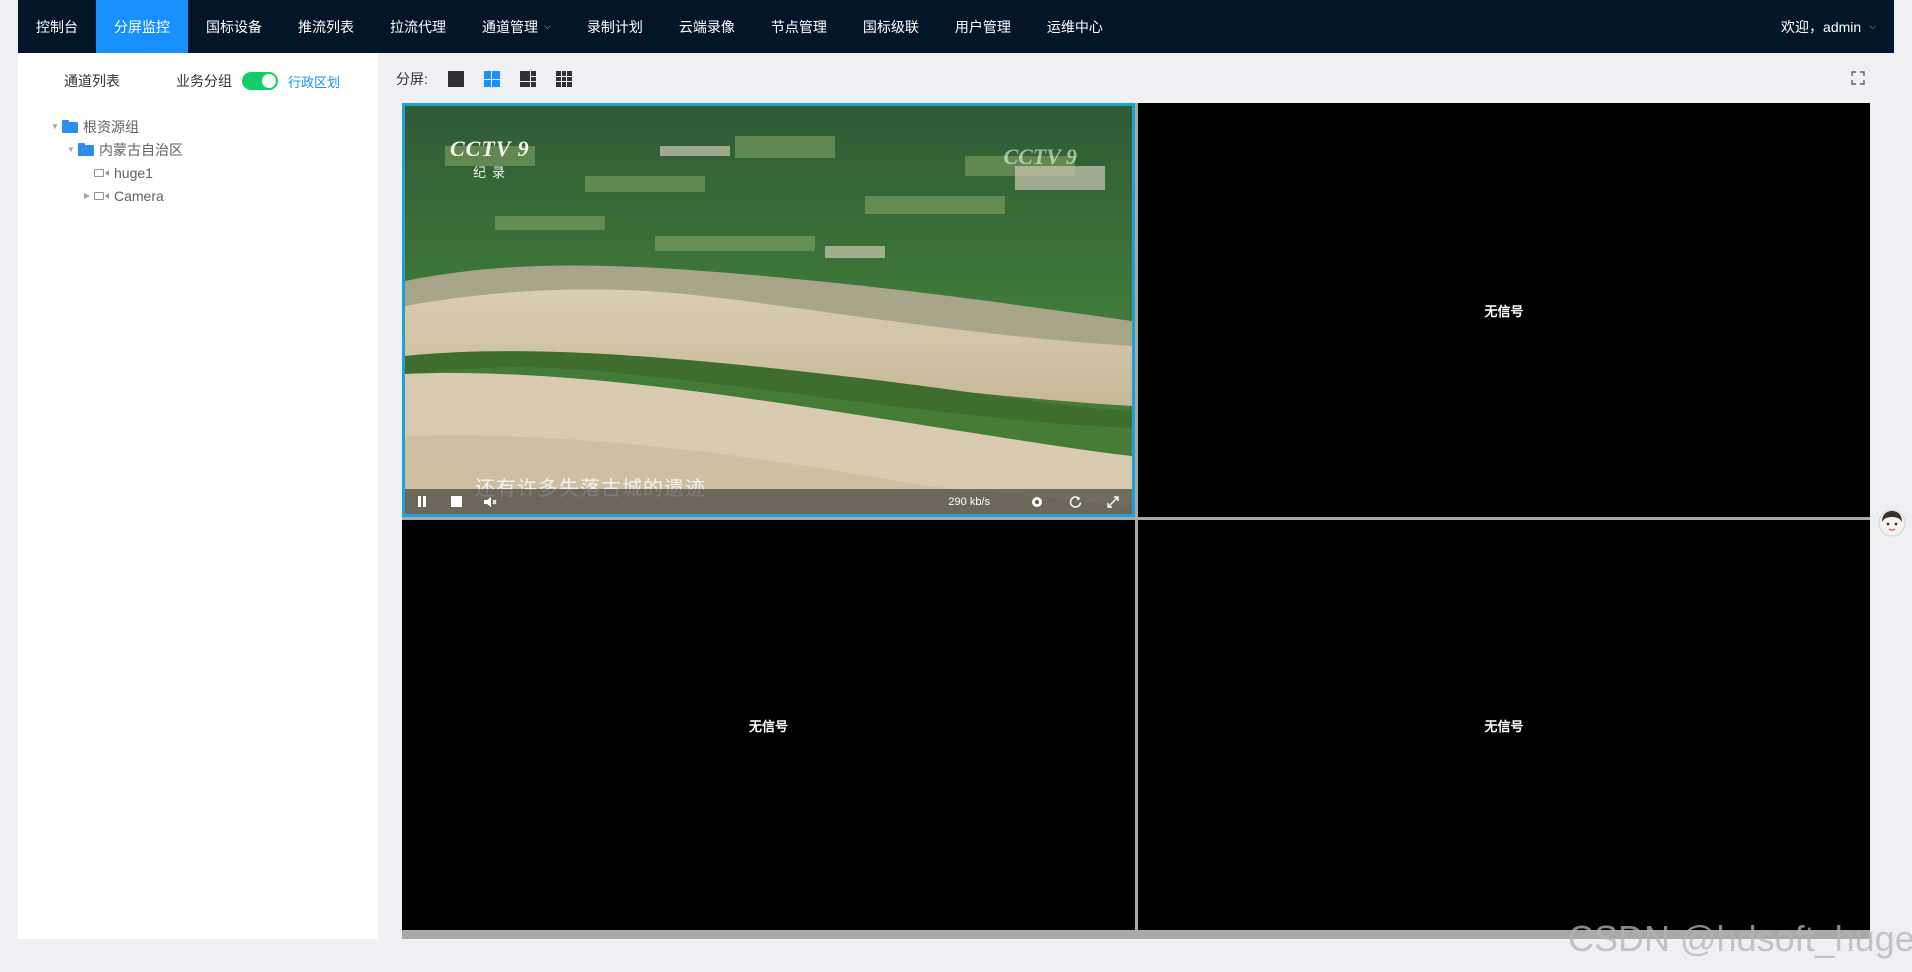 The image size is (1912, 972). I want to click on split-label: 分屏:, so click(412, 79).